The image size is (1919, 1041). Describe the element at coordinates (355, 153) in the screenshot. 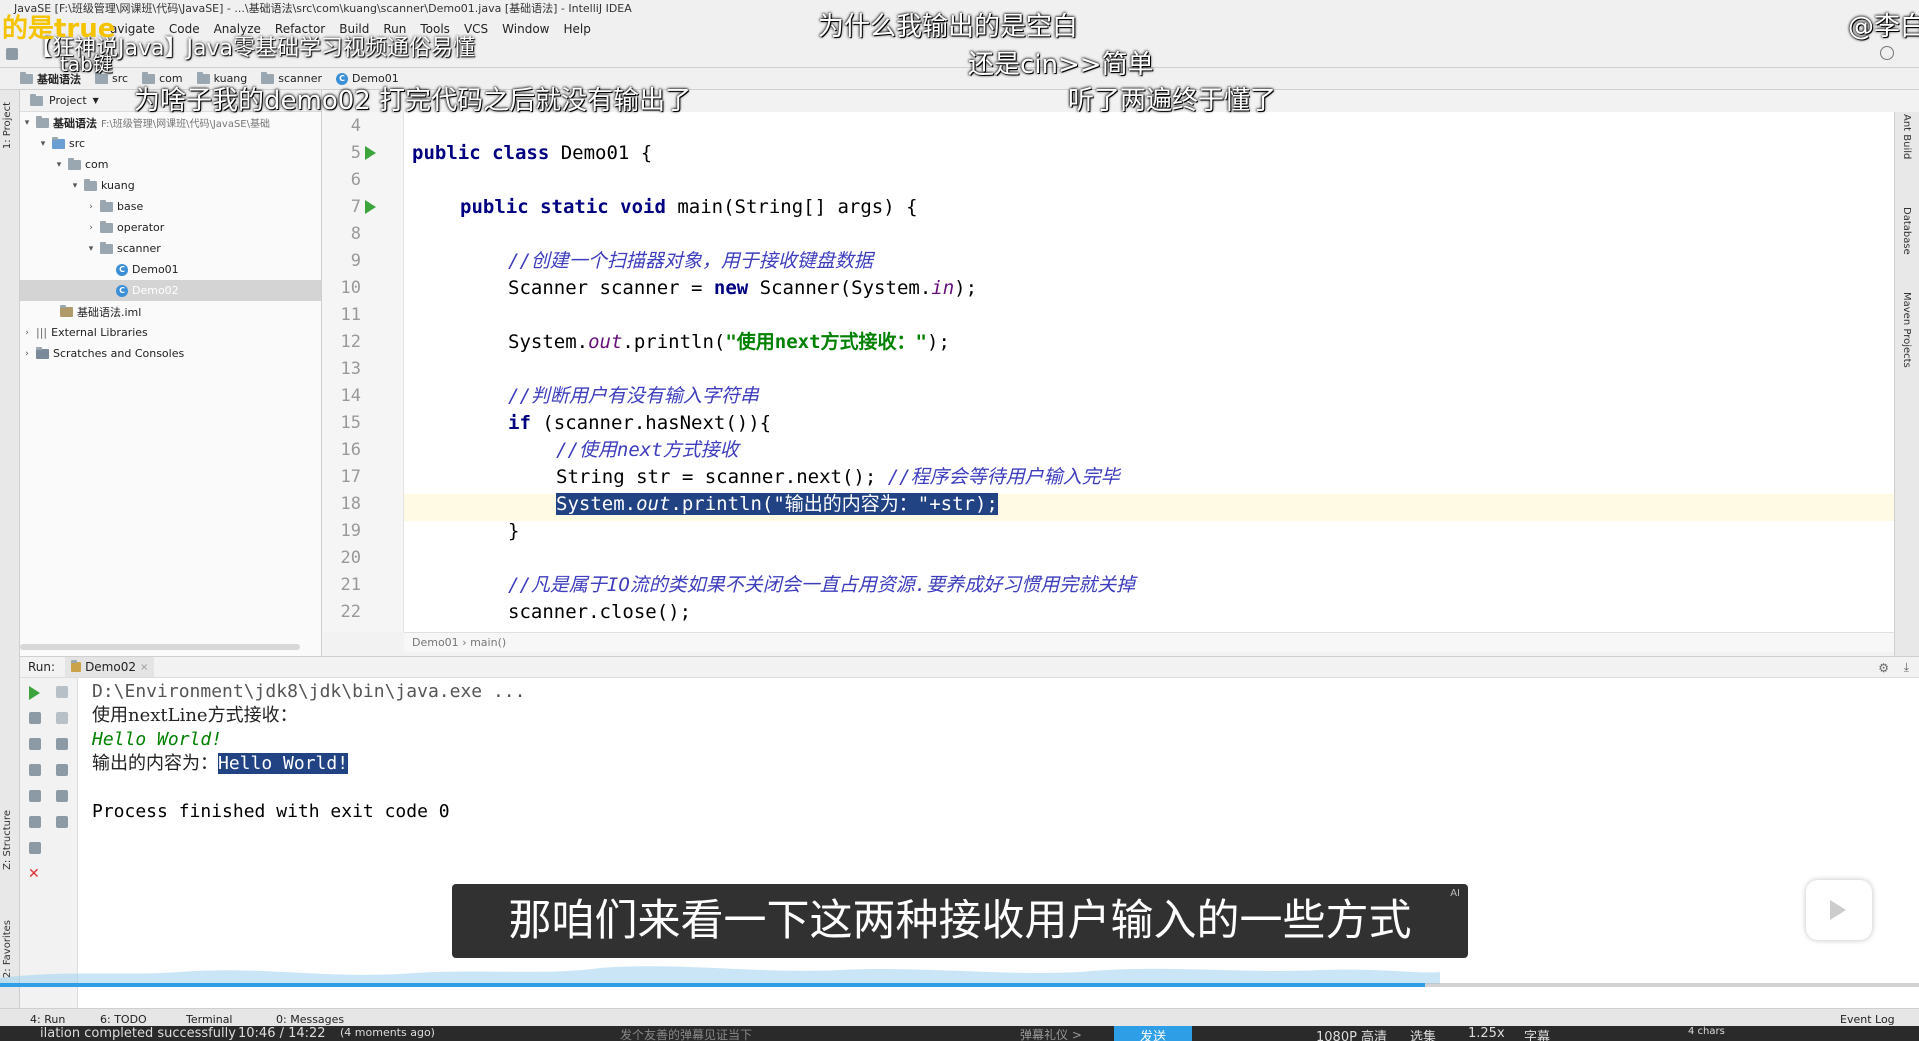

I see `line-number: 5` at that location.